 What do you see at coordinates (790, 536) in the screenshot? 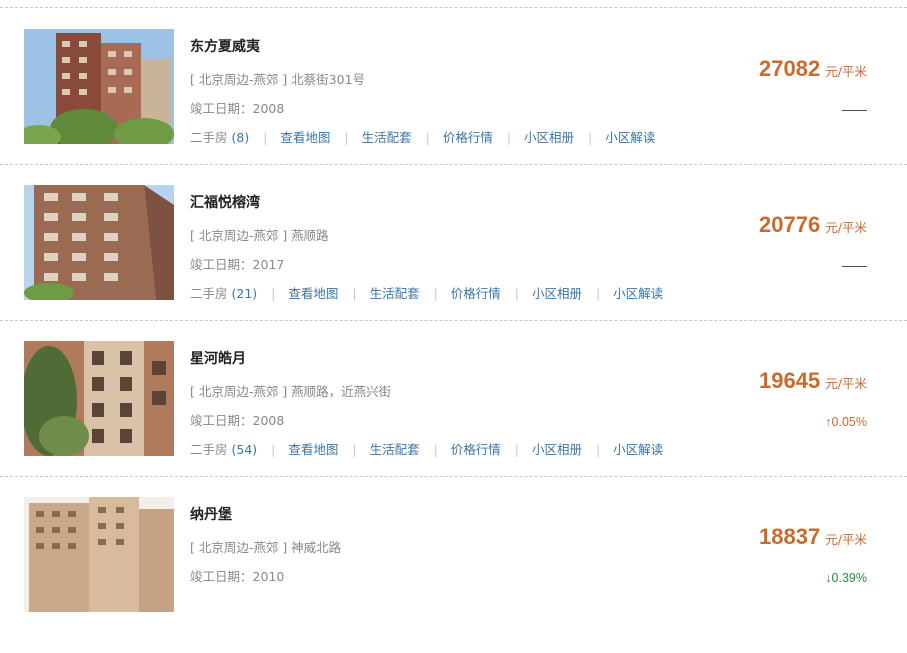
I see `price-value: 18837` at bounding box center [790, 536].